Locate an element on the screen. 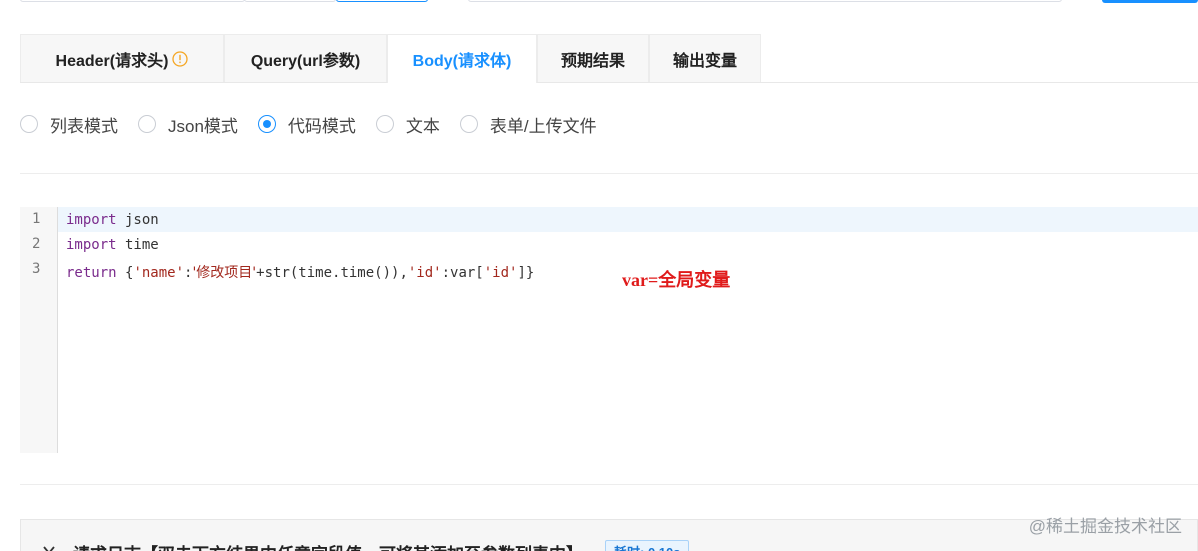  radio-text-mode: 文本 is located at coordinates (407, 124).